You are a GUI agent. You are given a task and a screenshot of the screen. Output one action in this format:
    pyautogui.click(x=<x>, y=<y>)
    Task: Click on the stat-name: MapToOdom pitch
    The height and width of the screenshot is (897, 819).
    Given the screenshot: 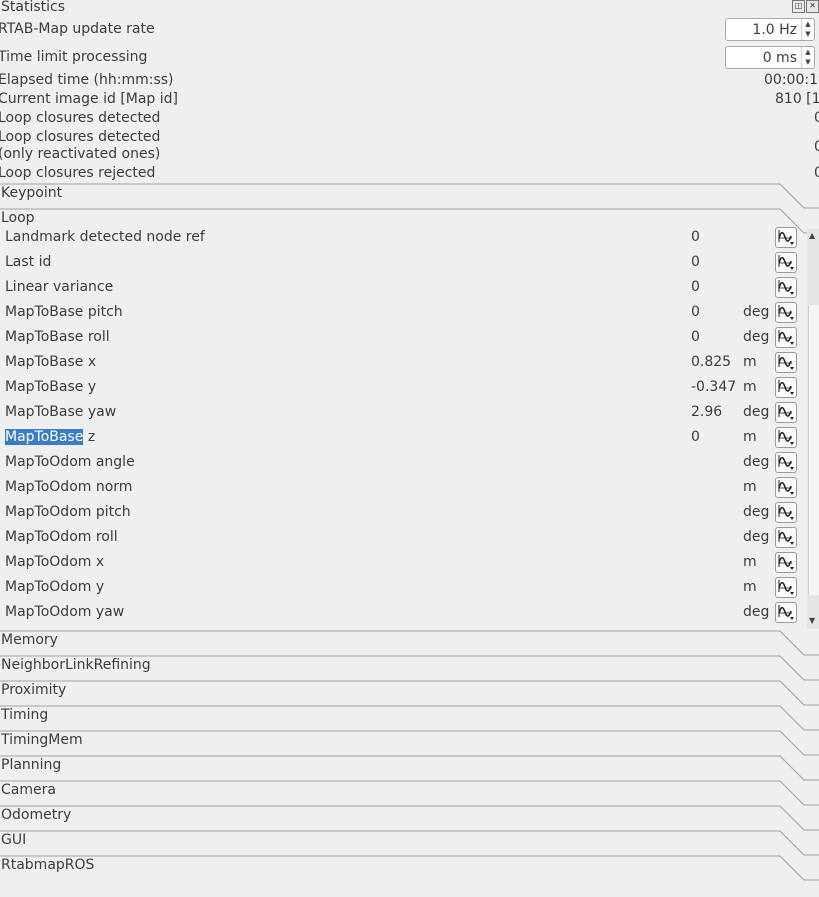 What is the action you would take?
    pyautogui.click(x=68, y=512)
    